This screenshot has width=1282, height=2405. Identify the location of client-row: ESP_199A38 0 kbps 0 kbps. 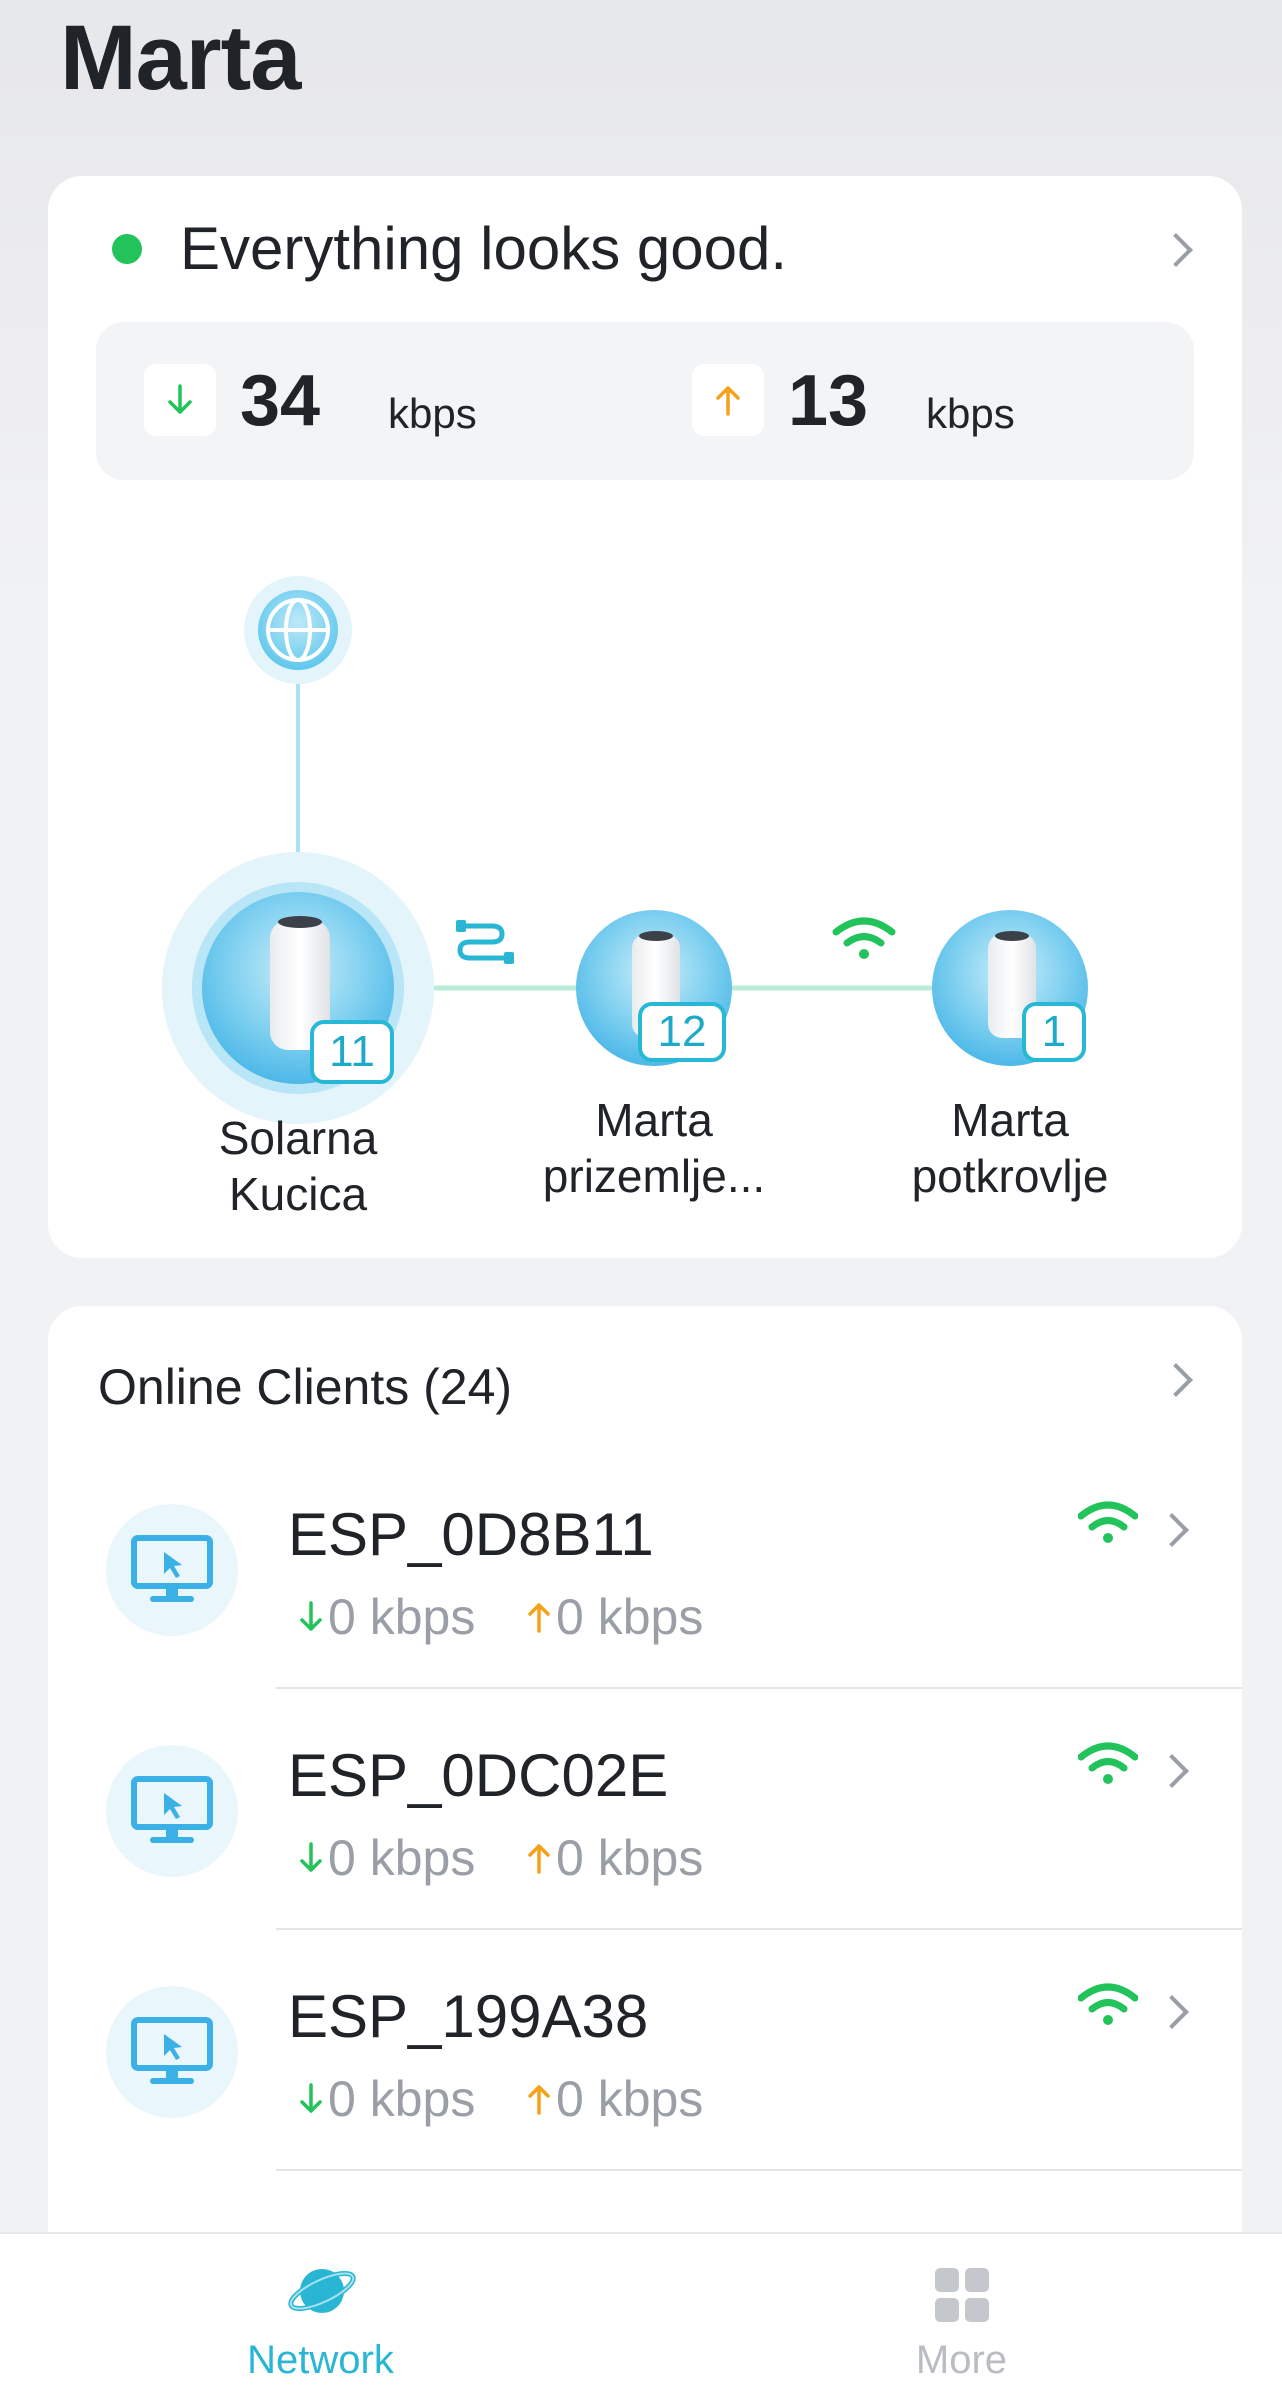
(645, 2050).